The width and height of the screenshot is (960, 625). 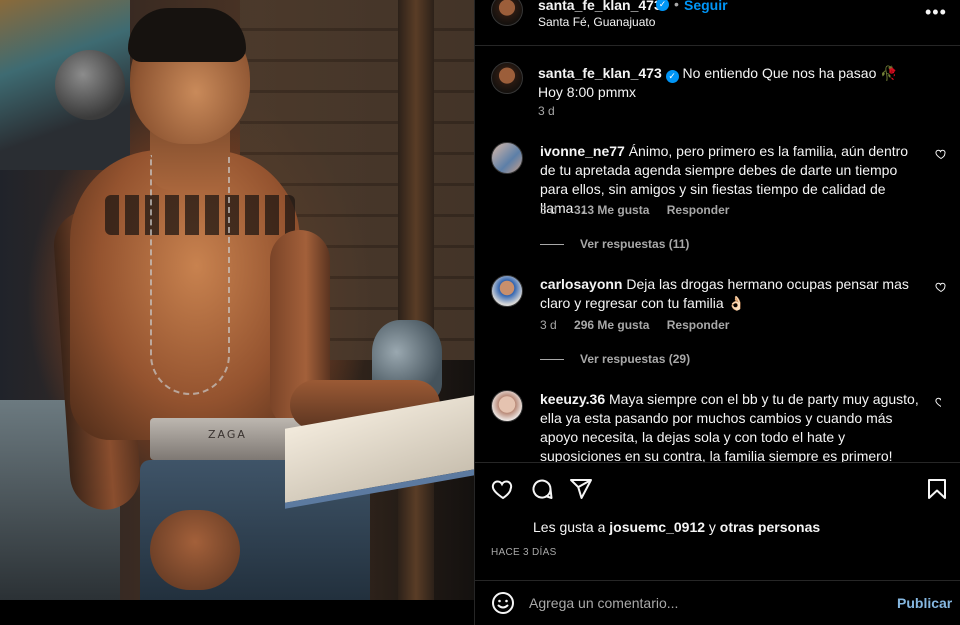 I want to click on post-location: Santa Fé, Guanajuato, so click(x=596, y=22).